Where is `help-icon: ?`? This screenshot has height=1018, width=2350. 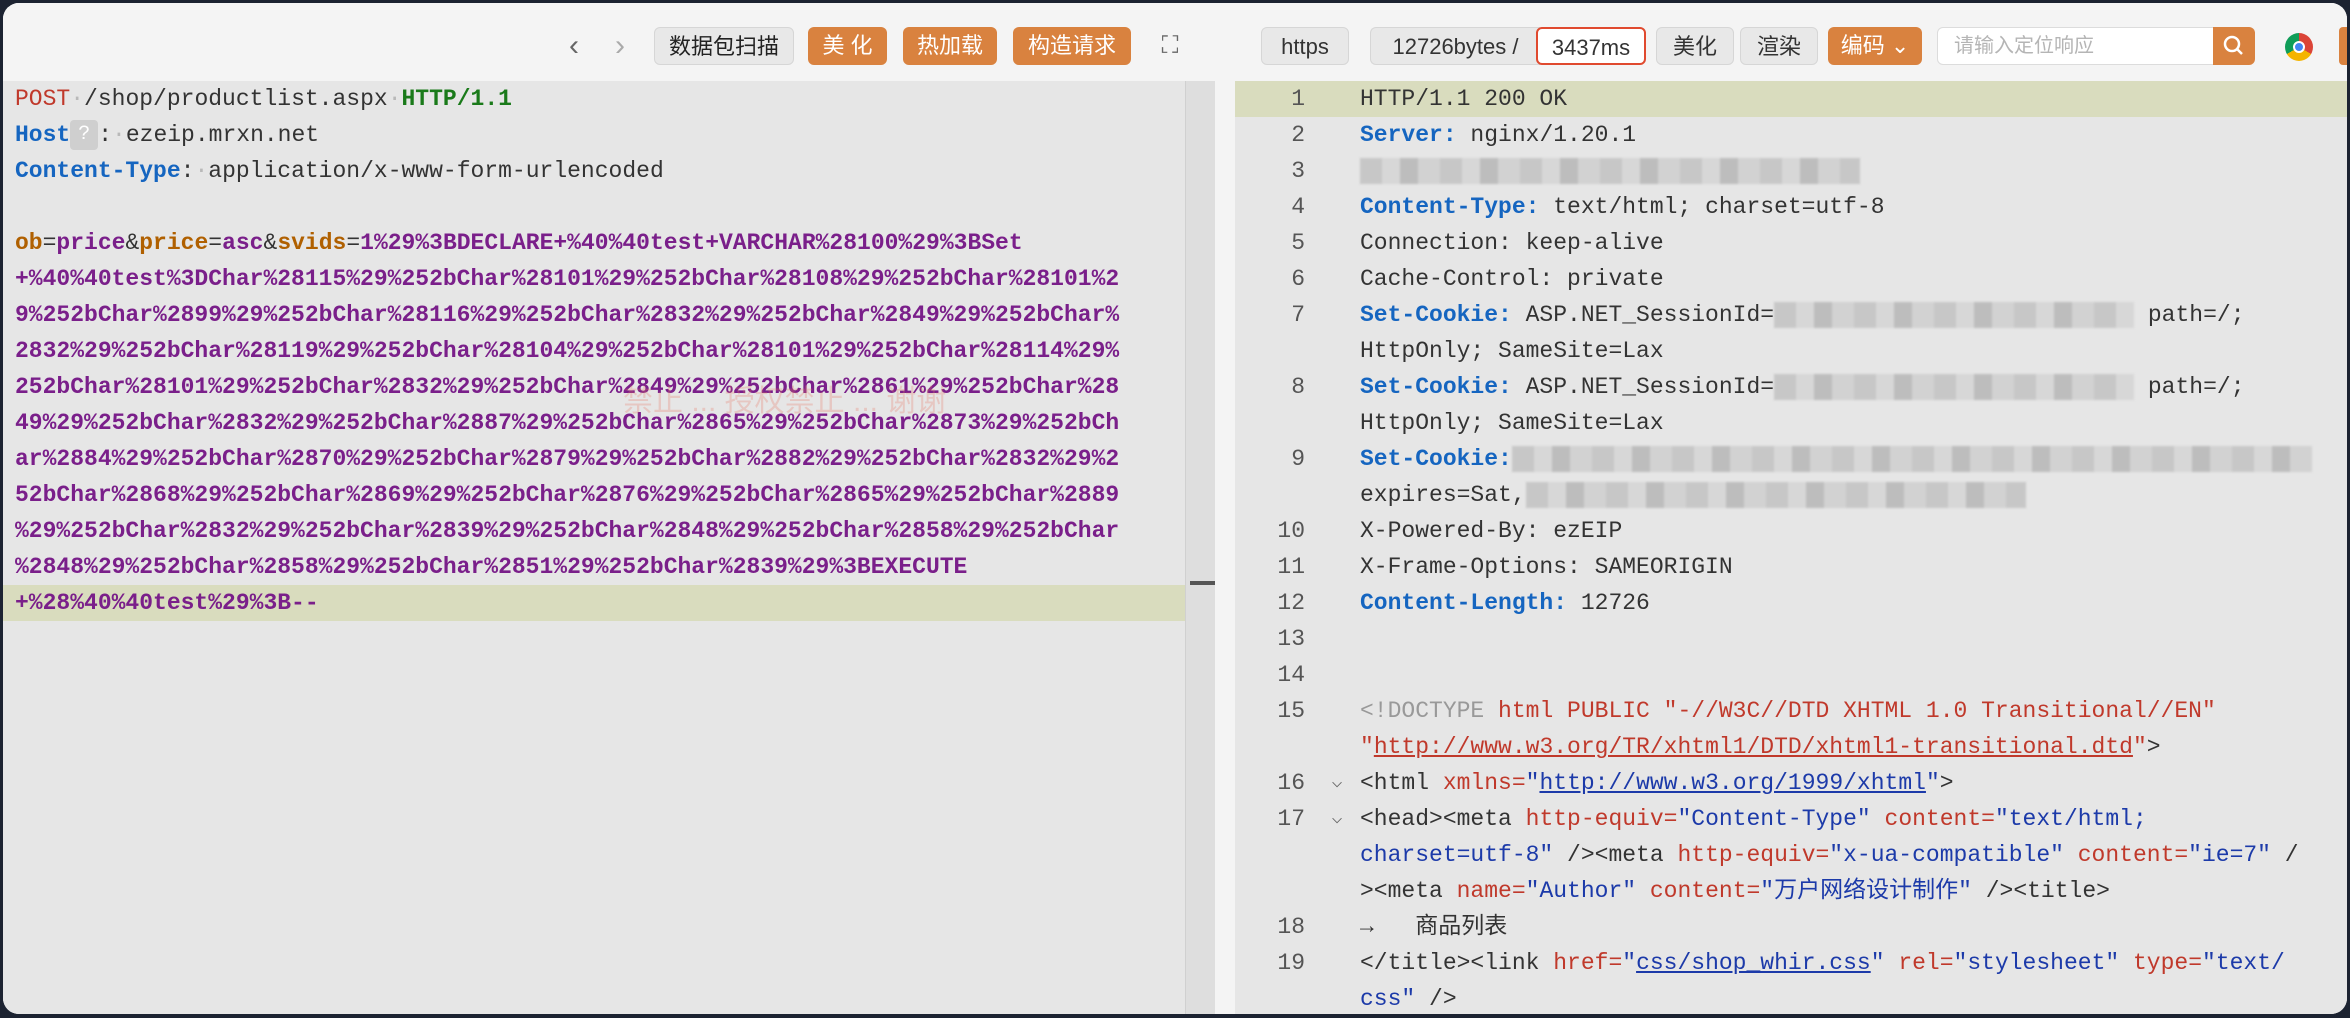 help-icon: ? is located at coordinates (84, 134).